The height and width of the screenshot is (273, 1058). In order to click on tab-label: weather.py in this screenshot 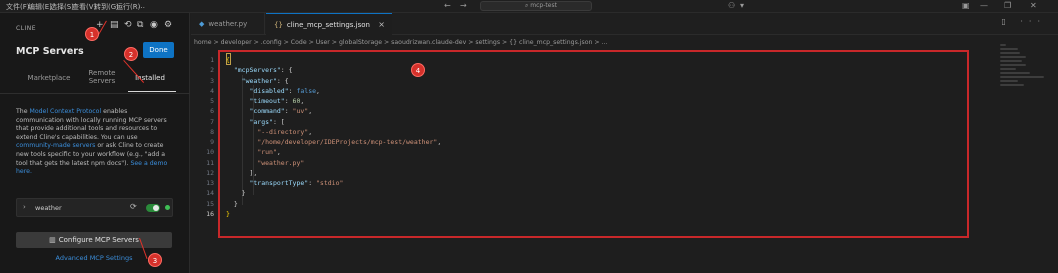, I will do `click(228, 24)`.